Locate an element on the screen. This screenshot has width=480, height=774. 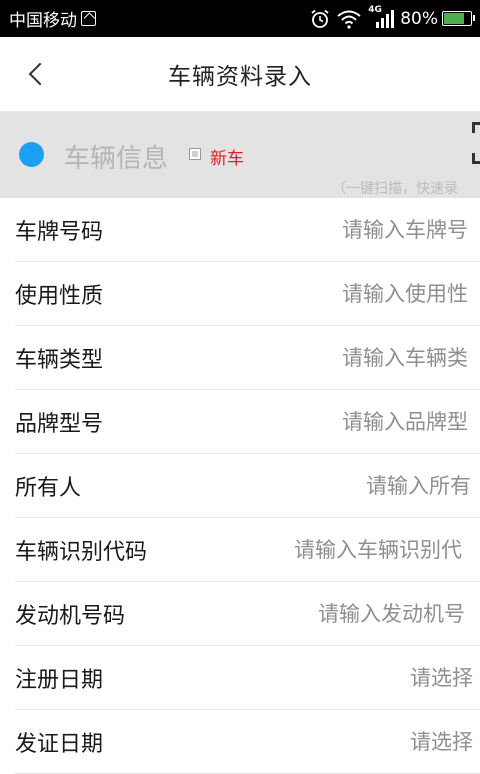
battery-icon is located at coordinates (458, 18).